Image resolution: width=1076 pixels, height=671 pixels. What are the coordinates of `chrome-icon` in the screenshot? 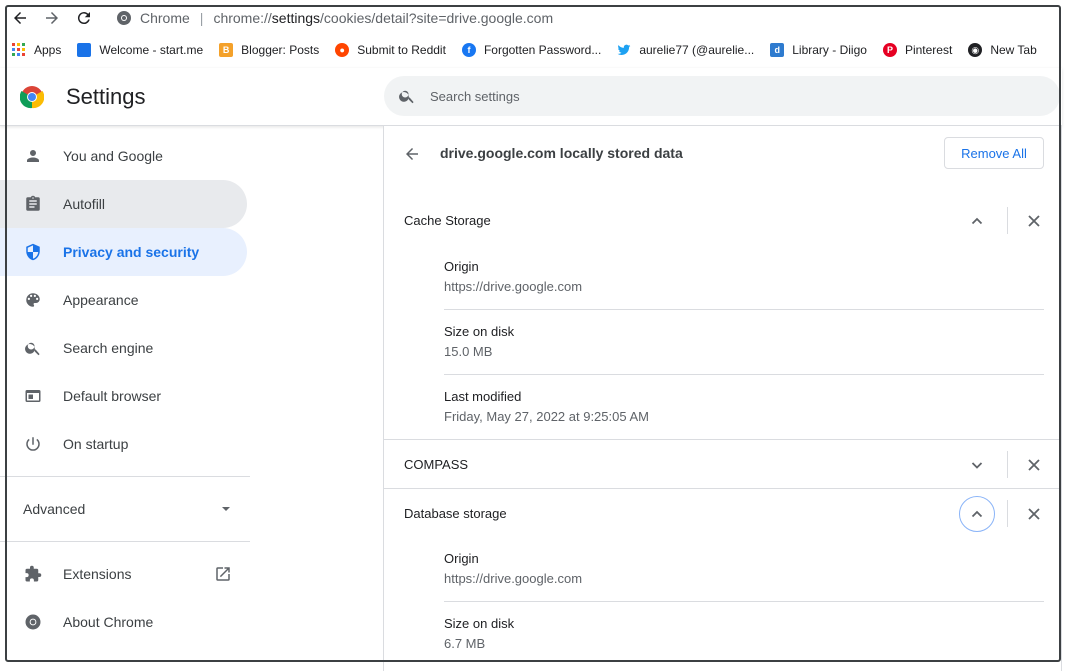 It's located at (33, 622).